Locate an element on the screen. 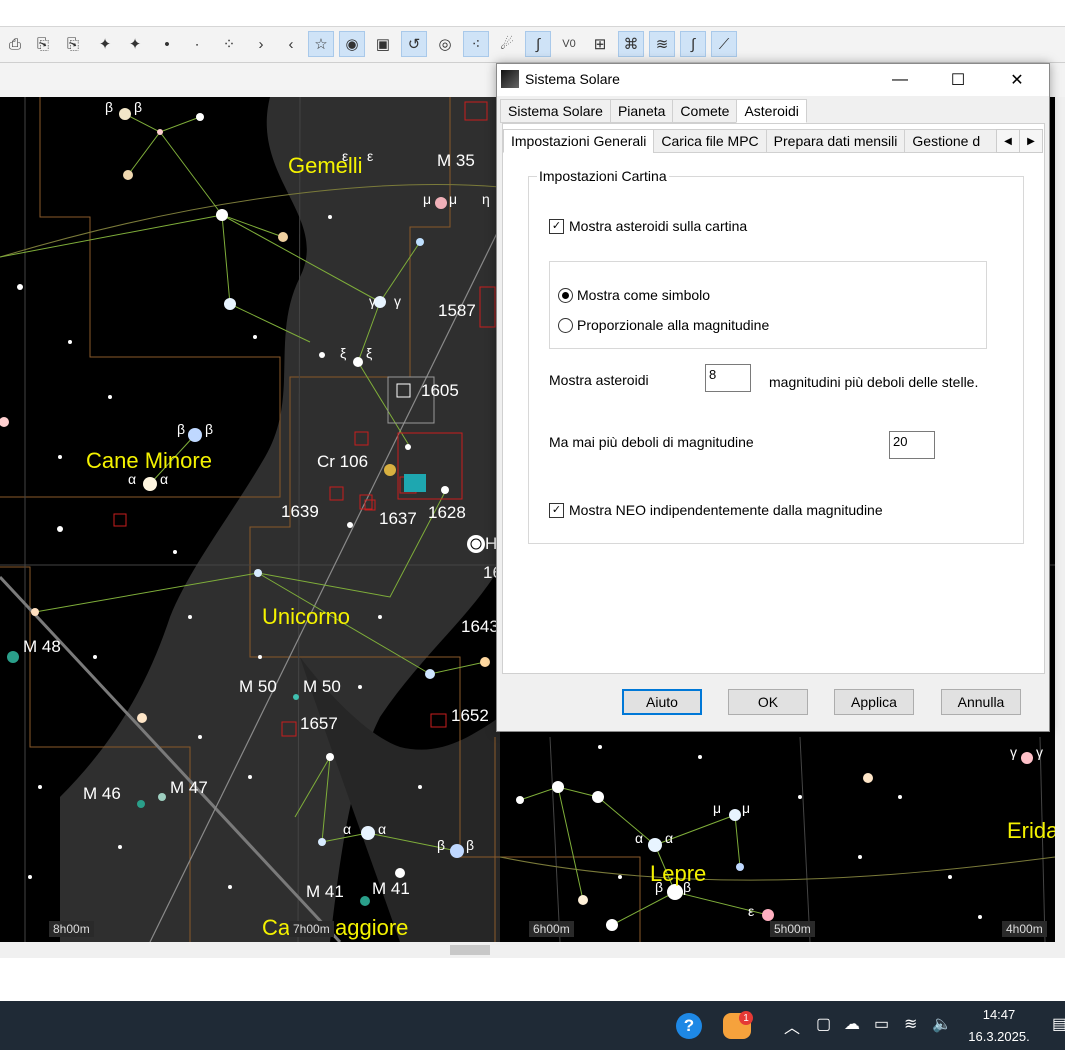 This screenshot has width=1065, height=1050. notification-badge: 1 is located at coordinates (746, 1018).